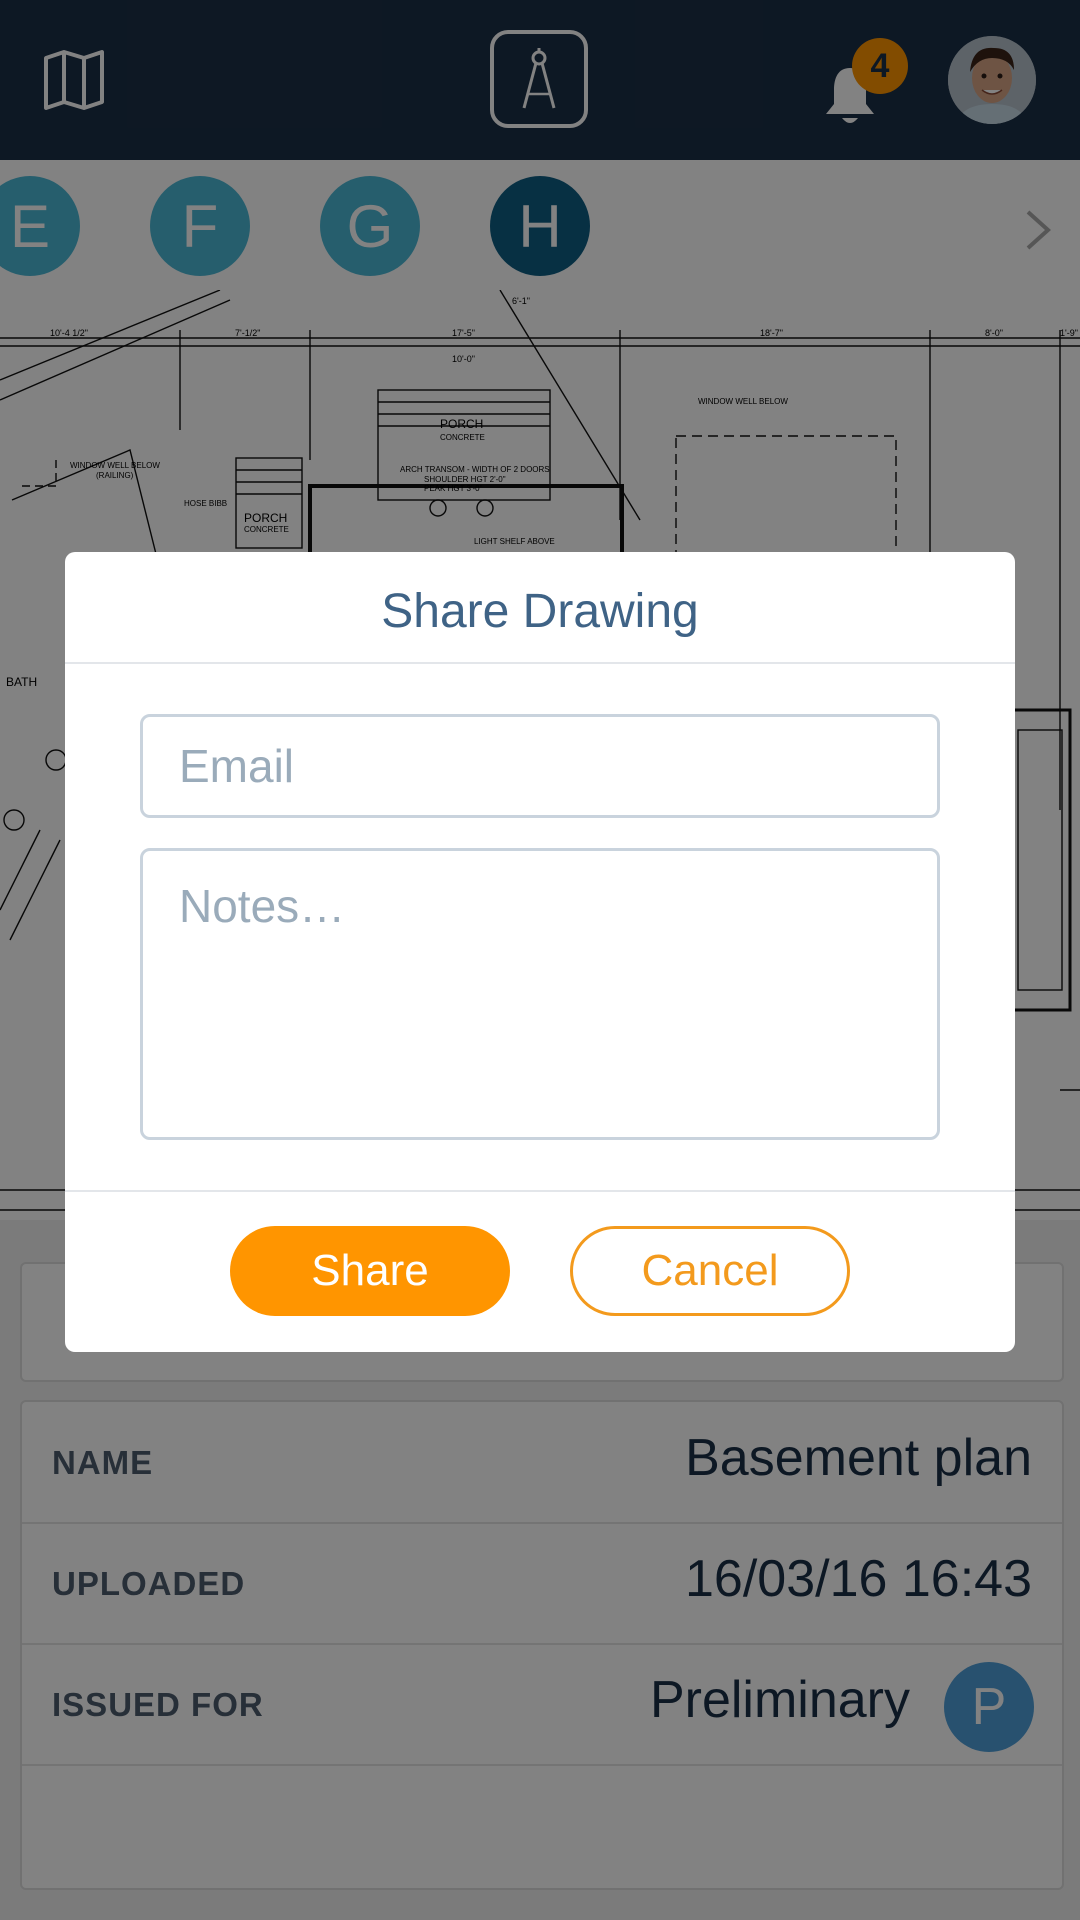 This screenshot has width=1080, height=1920. What do you see at coordinates (710, 1271) in the screenshot?
I see `cancel-button: Cancel` at bounding box center [710, 1271].